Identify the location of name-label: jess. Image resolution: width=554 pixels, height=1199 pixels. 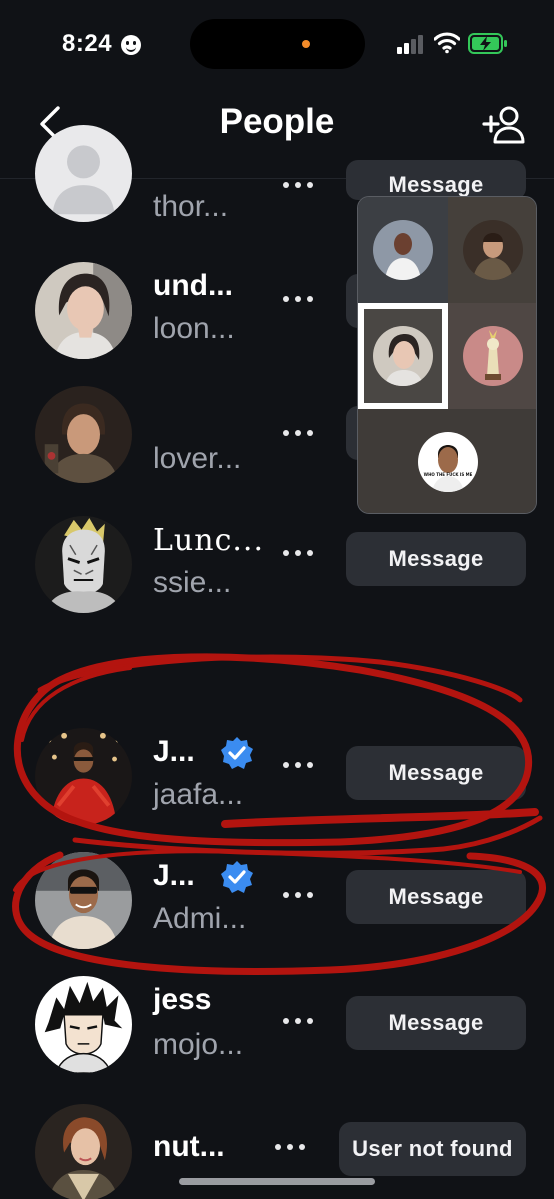
(182, 999).